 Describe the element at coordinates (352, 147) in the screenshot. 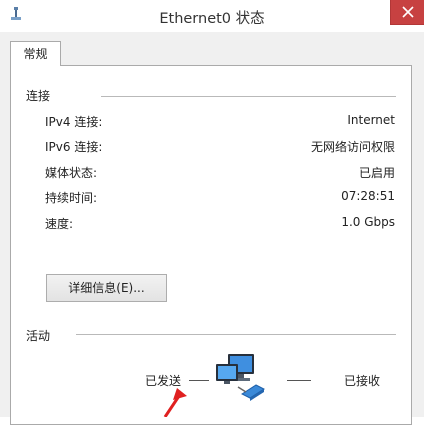

I see `ipv6-value: 无网络访问权限` at that location.